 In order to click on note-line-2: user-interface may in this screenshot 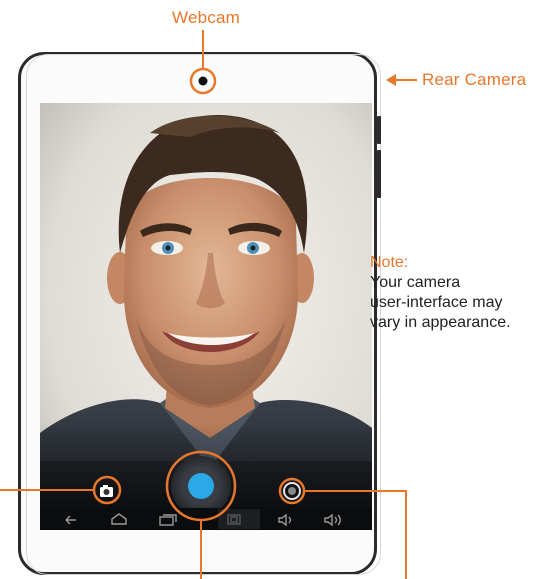, I will do `click(436, 302)`.